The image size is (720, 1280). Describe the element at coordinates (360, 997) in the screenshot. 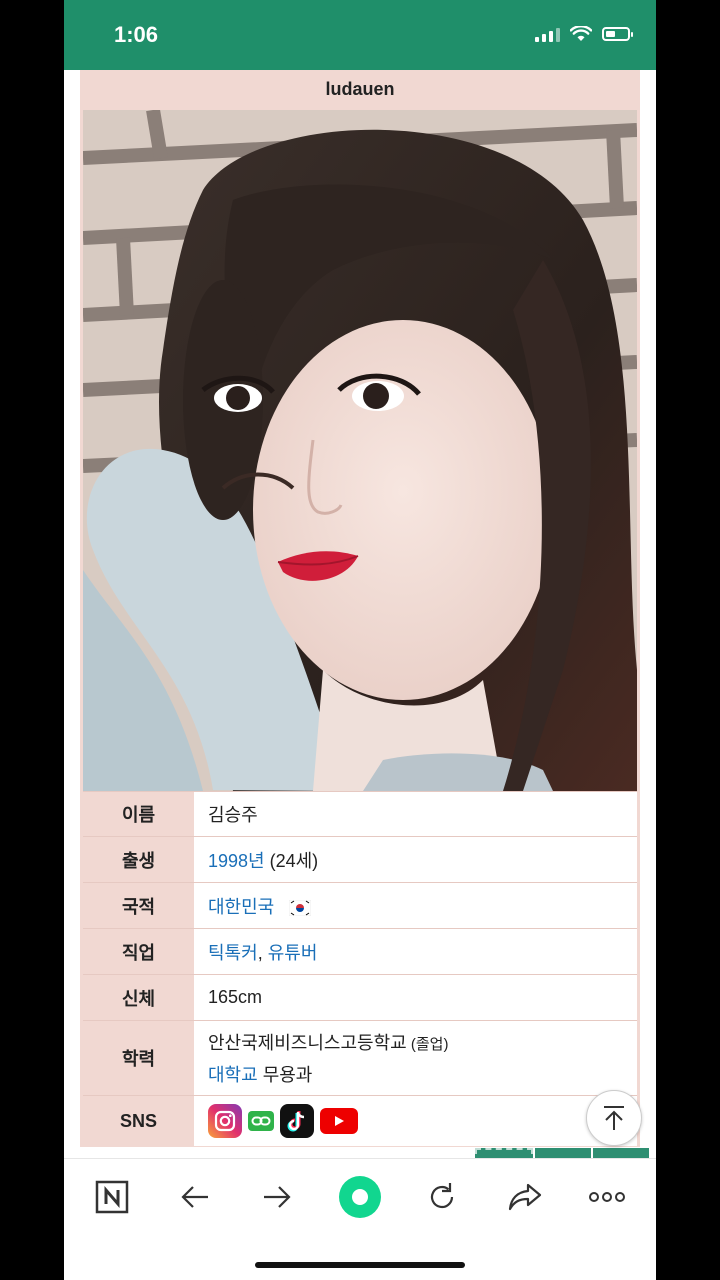

I see `info-row-body: 신체 165cm` at that location.